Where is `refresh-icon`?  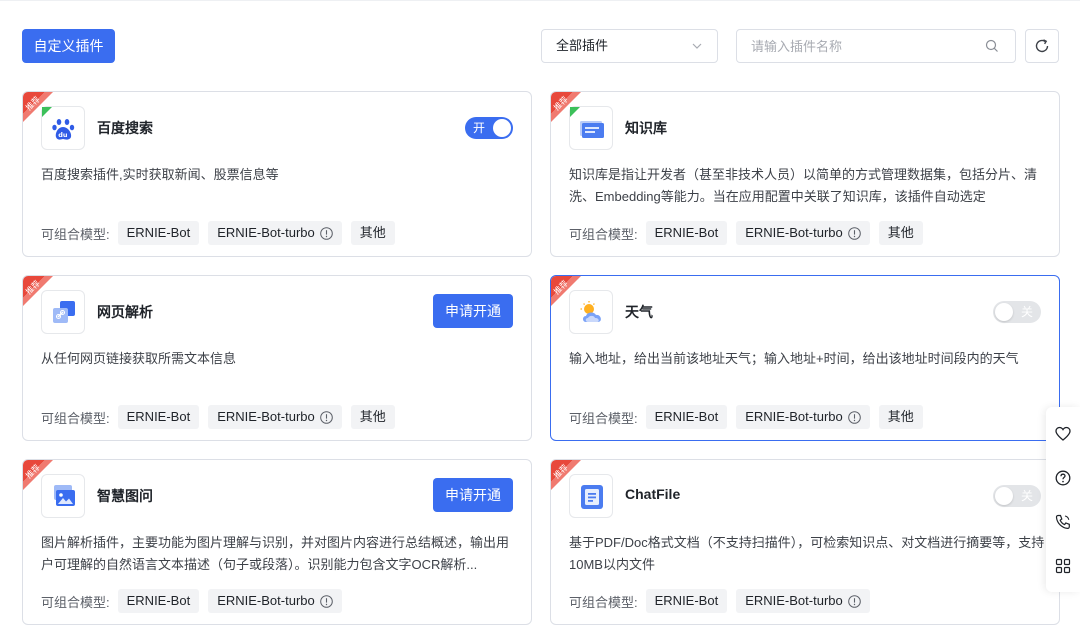 refresh-icon is located at coordinates (1042, 46).